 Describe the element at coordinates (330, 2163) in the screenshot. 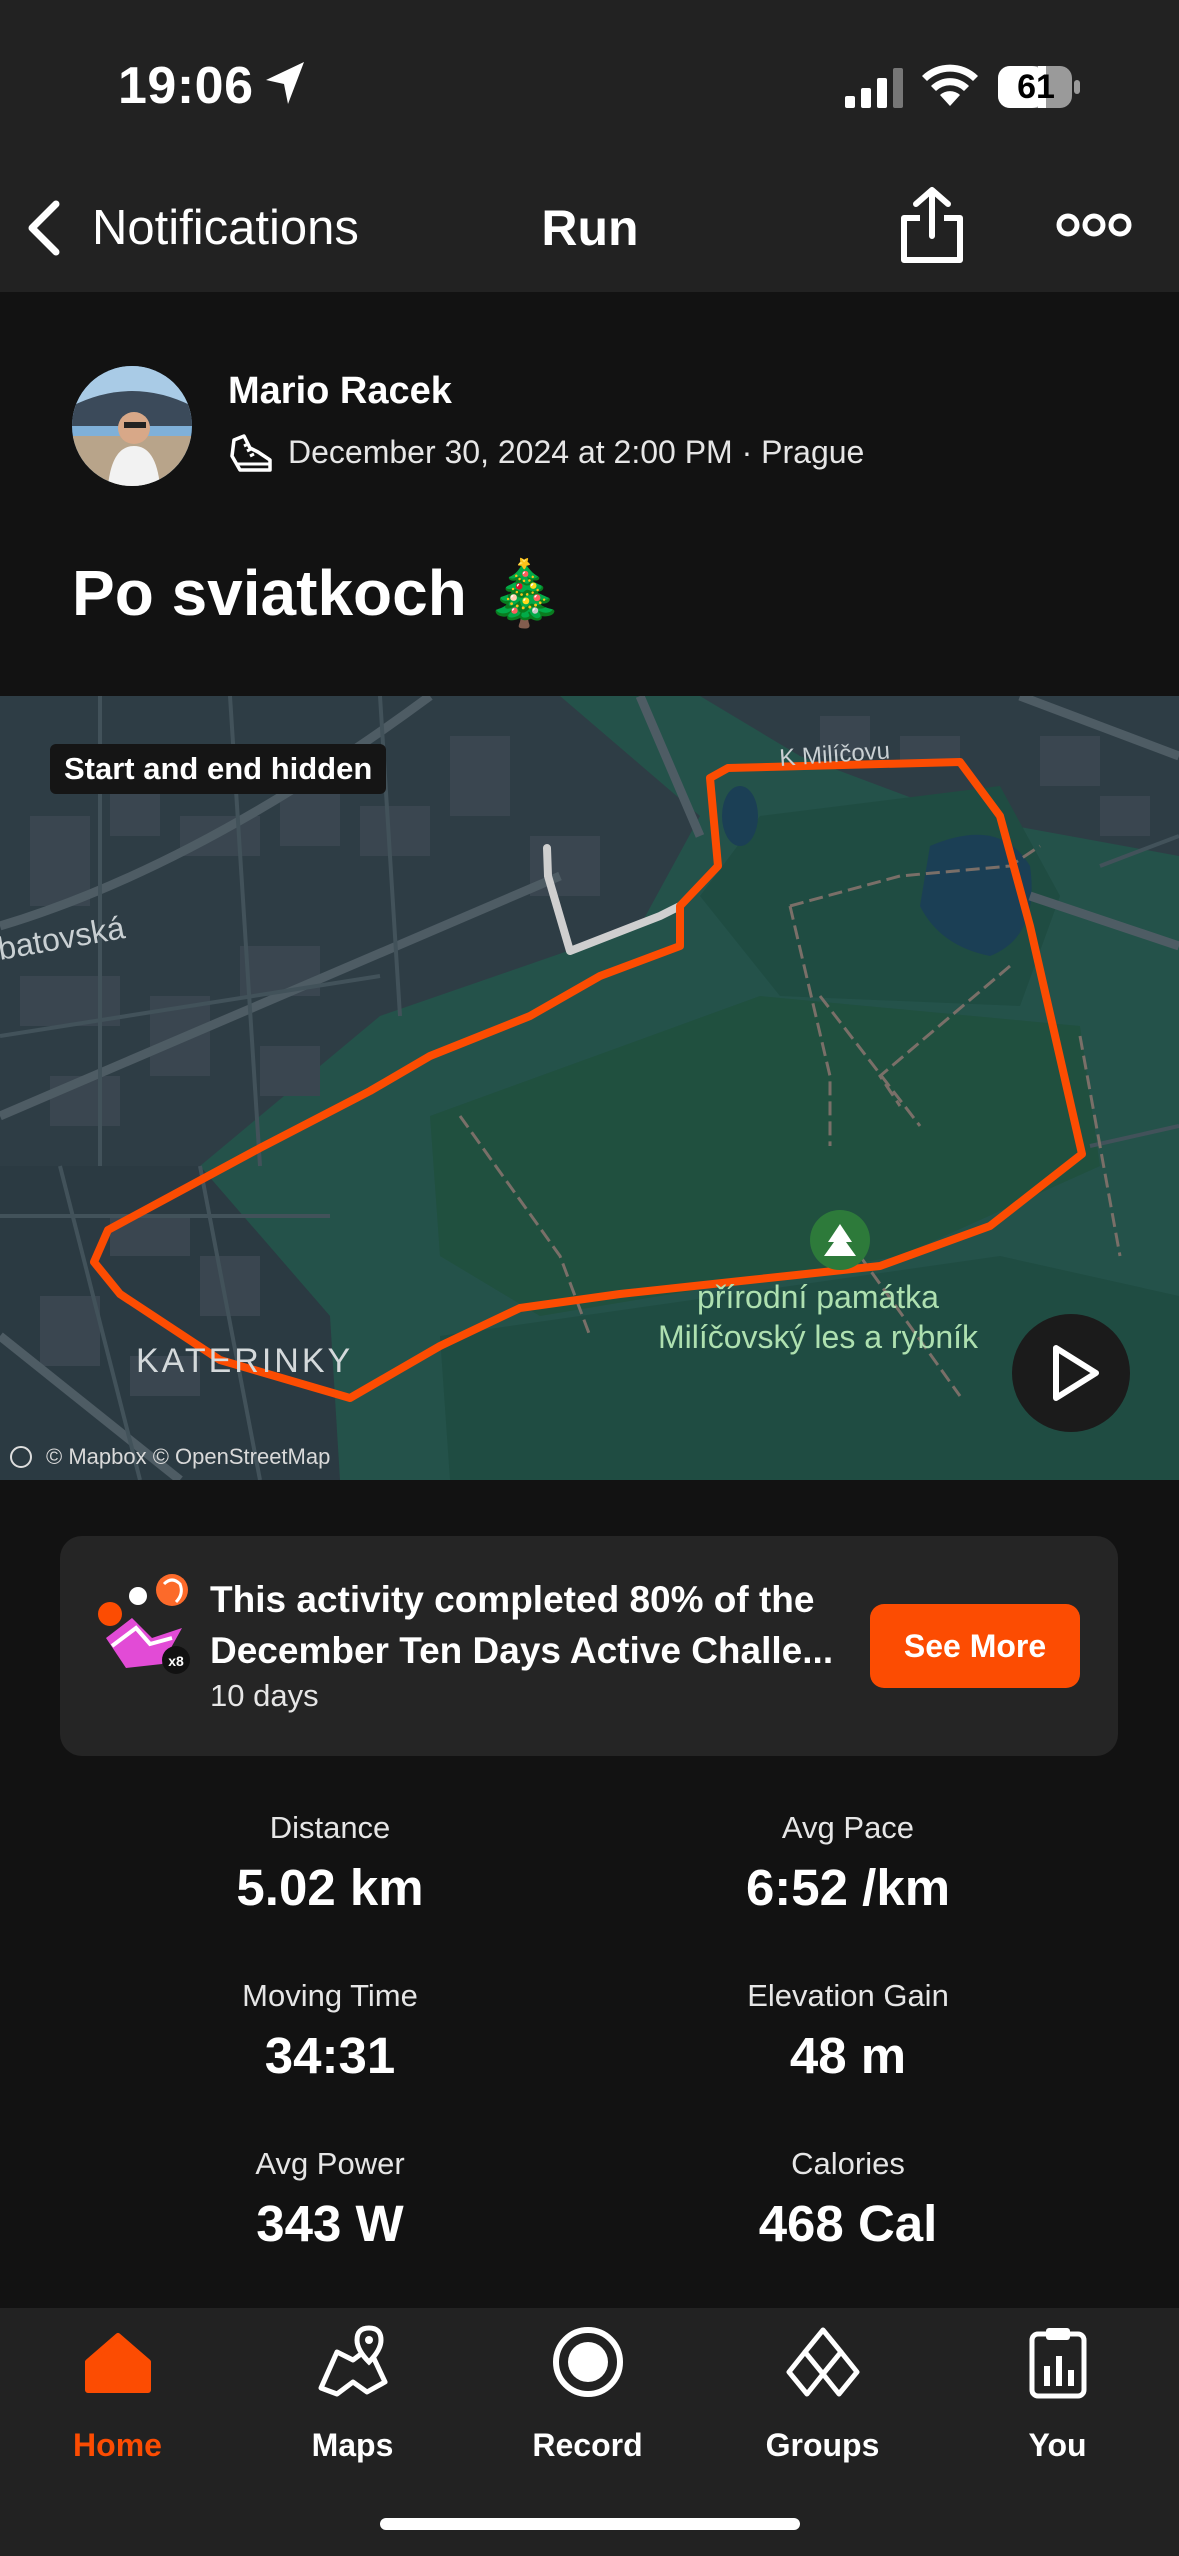

I see `stat-label: Avg Power` at that location.